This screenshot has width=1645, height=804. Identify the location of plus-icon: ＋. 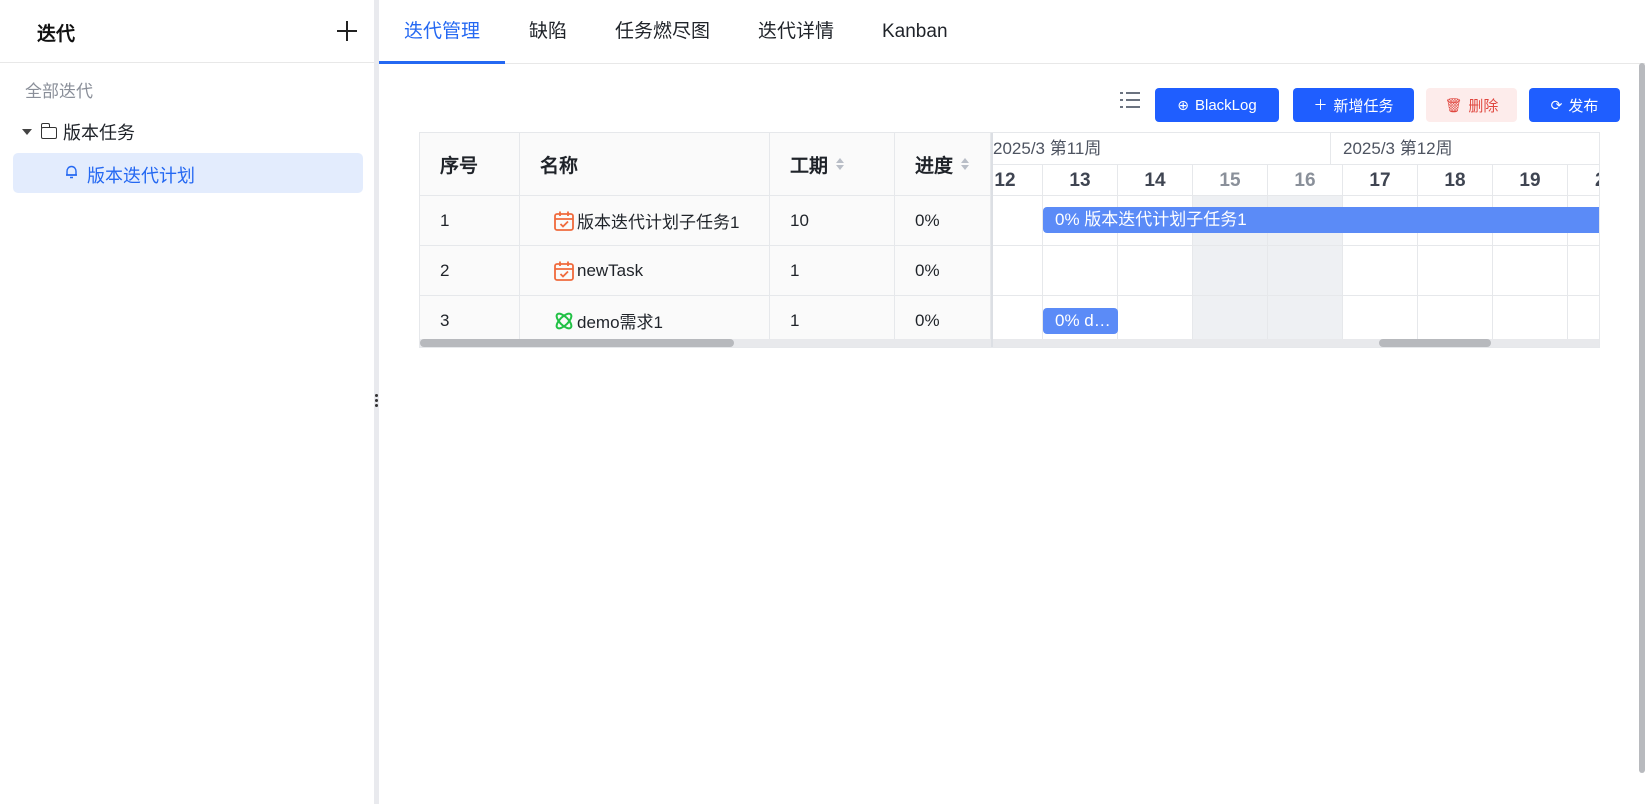
(1320, 105).